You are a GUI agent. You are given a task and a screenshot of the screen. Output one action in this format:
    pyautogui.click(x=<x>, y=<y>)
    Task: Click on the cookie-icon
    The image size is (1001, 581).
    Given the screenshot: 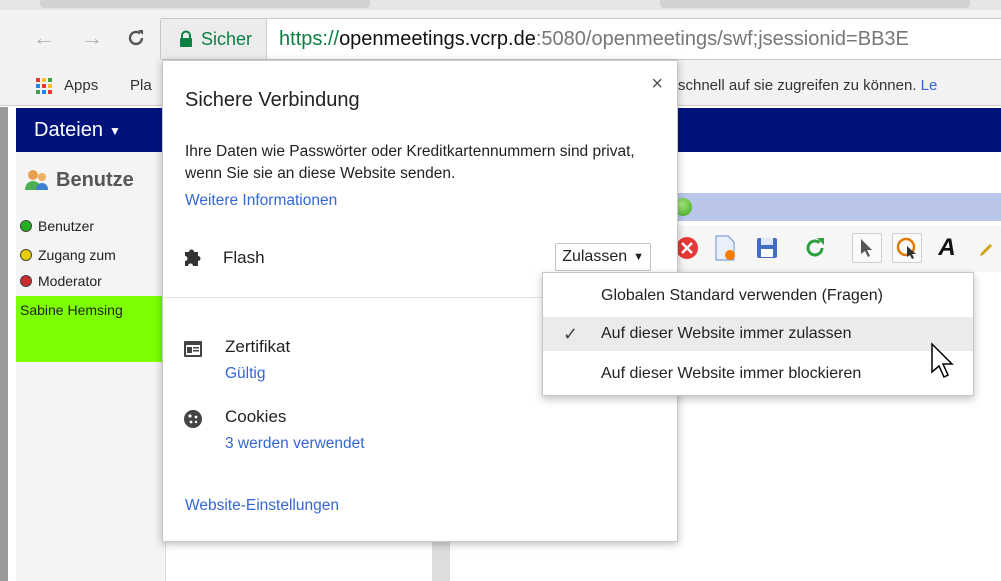 What is the action you would take?
    pyautogui.click(x=193, y=421)
    